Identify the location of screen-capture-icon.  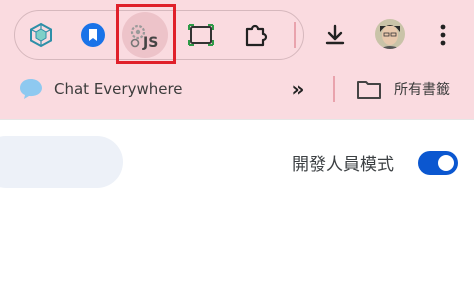
(201, 35).